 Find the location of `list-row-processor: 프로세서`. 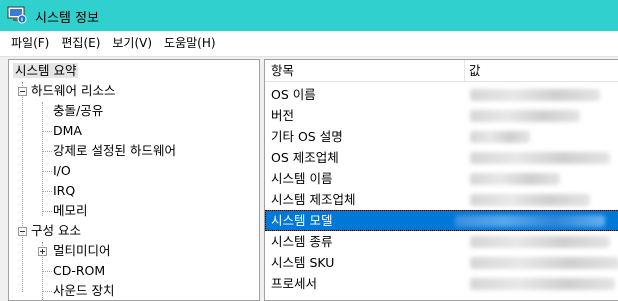

list-row-processor: 프로세서 is located at coordinates (441, 283).